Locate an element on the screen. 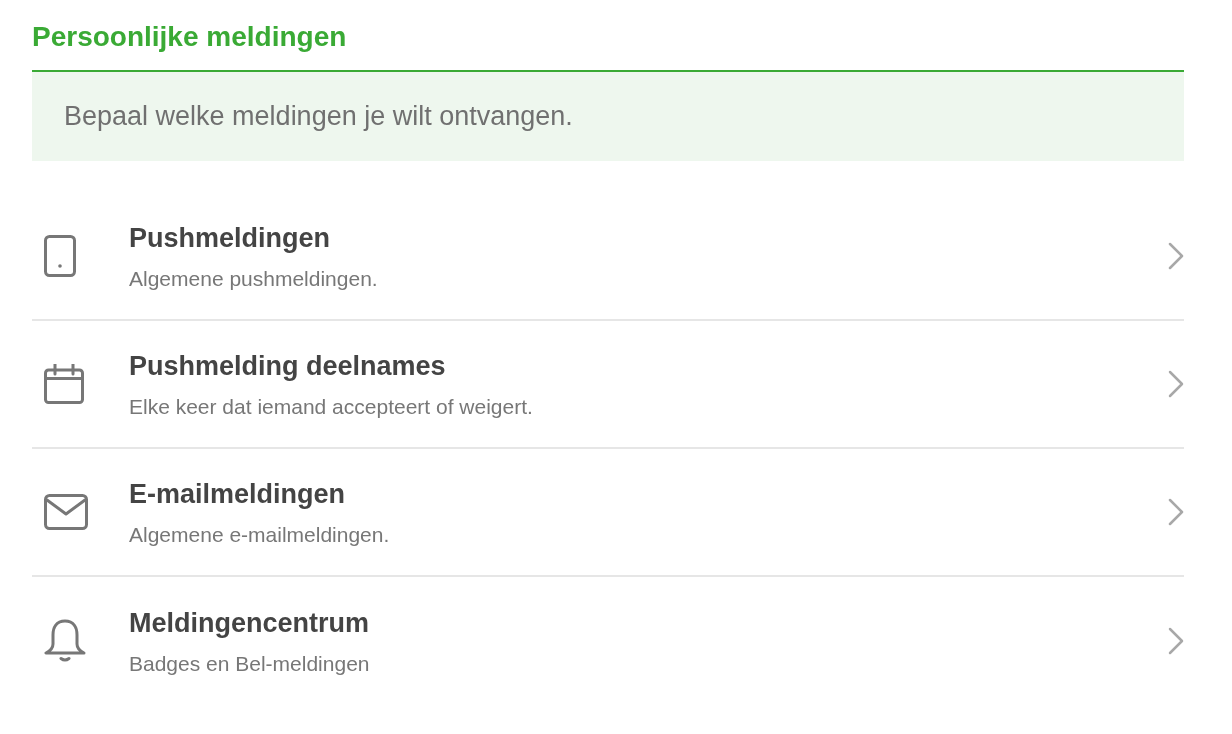 This screenshot has width=1232, height=734. bell-icon is located at coordinates (65, 641).